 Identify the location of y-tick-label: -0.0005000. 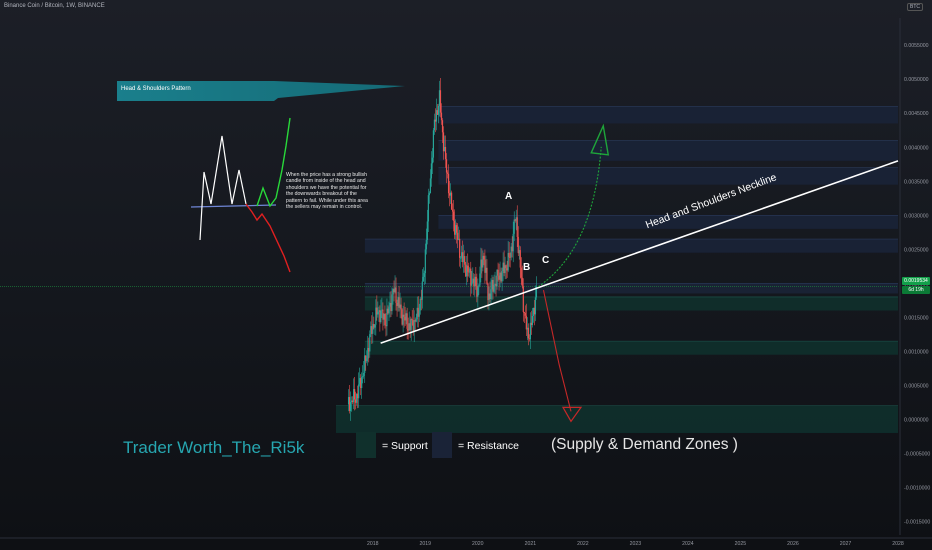
(917, 454).